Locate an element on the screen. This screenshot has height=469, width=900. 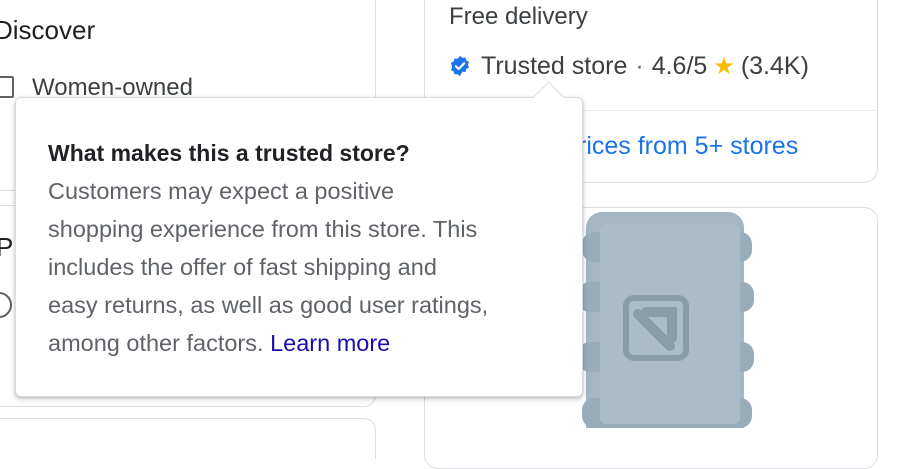
tooltip-title: What makes this a trusted store? is located at coordinates (229, 153).